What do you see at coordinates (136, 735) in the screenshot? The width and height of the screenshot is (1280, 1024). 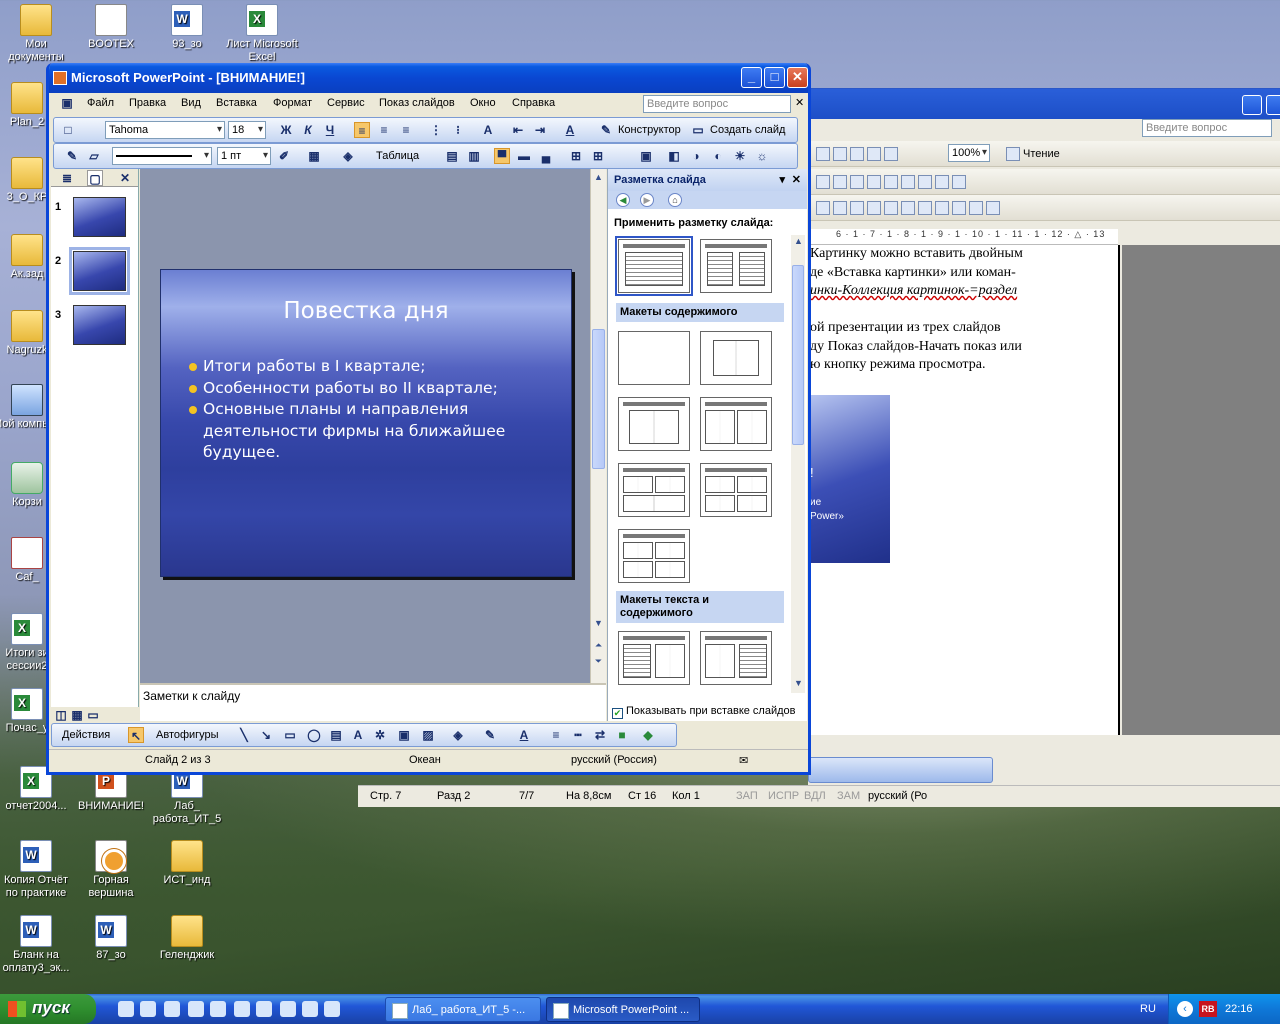 I see `select-objects-icon: ↖` at bounding box center [136, 735].